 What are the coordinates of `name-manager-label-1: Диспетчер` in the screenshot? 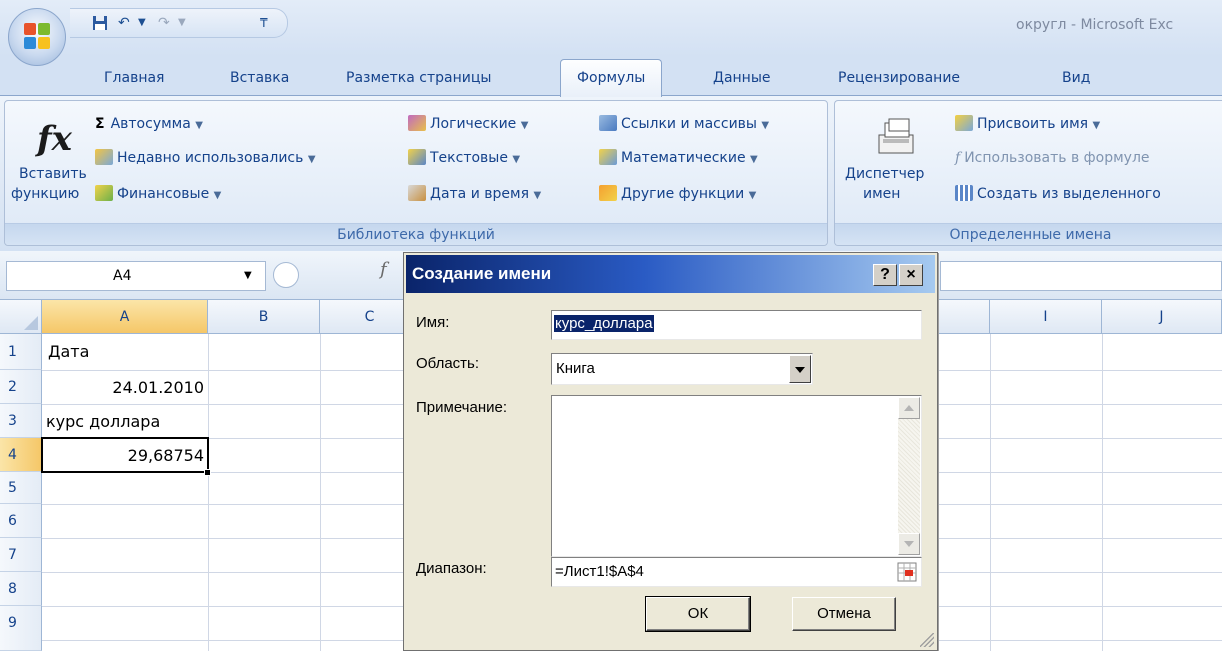 It's located at (884, 174).